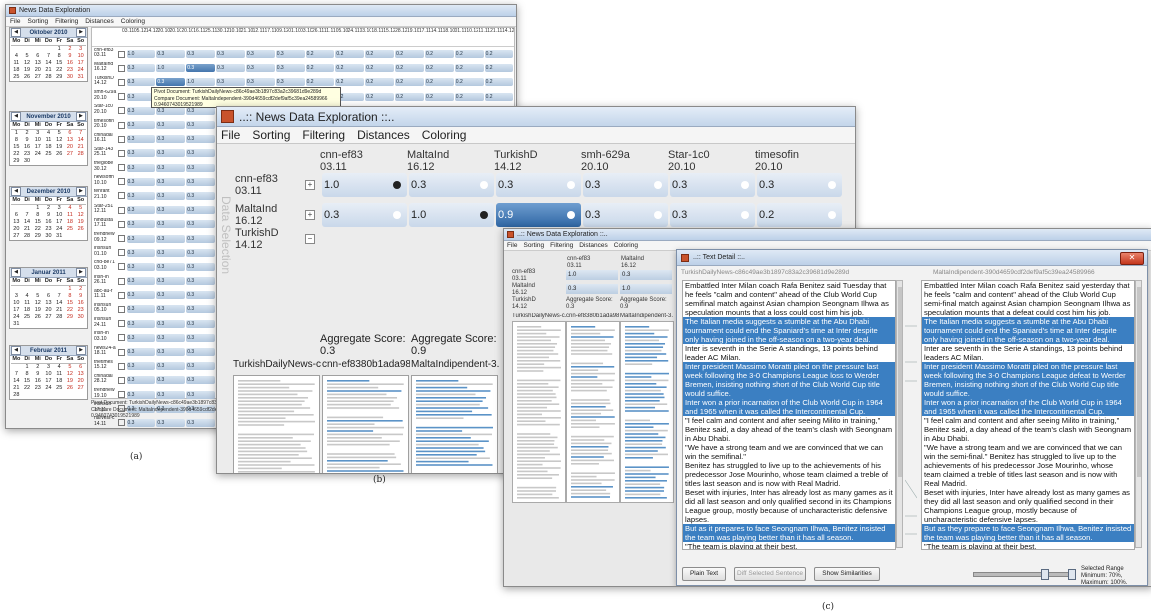  What do you see at coordinates (80, 70) in the screenshot?
I see `calendar-day: 24` at bounding box center [80, 70].